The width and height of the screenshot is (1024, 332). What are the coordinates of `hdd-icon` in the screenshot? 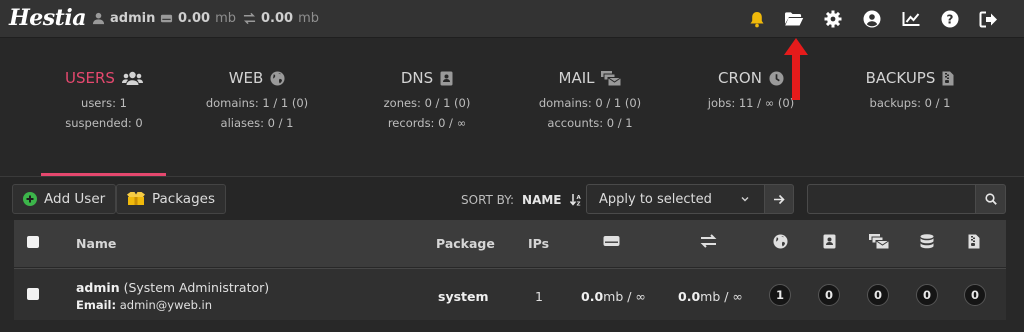 It's located at (611, 241).